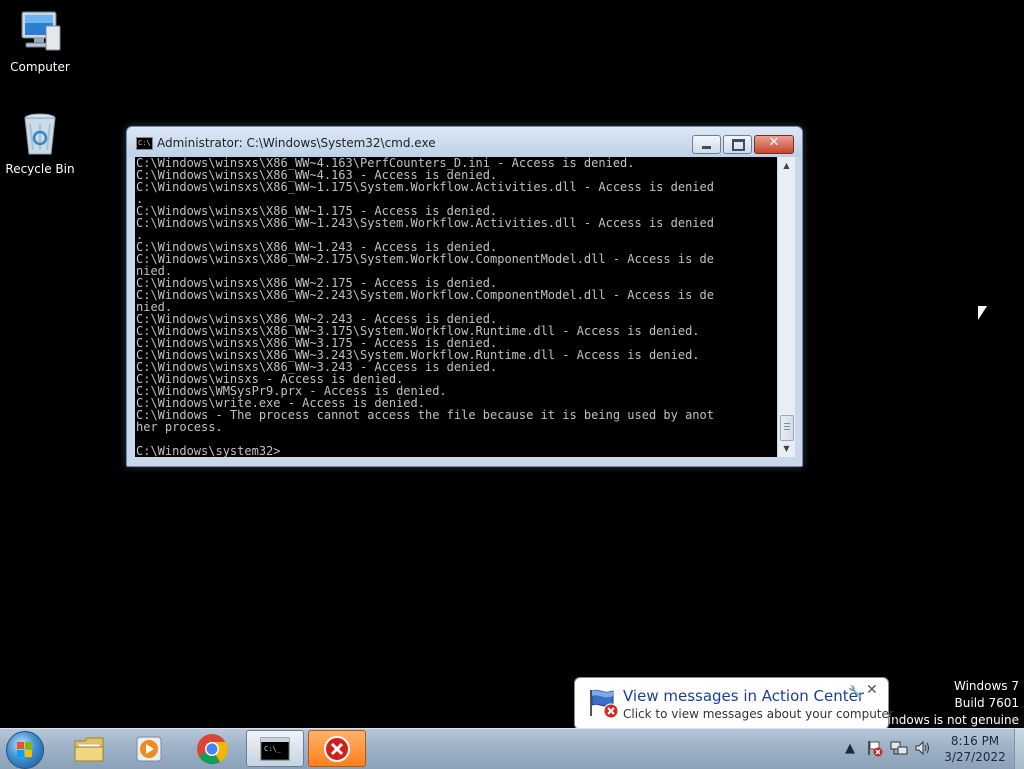  I want to click on taskbar: C:\_ ▲ 8:16 PM 3/27/2022, so click(512, 748).